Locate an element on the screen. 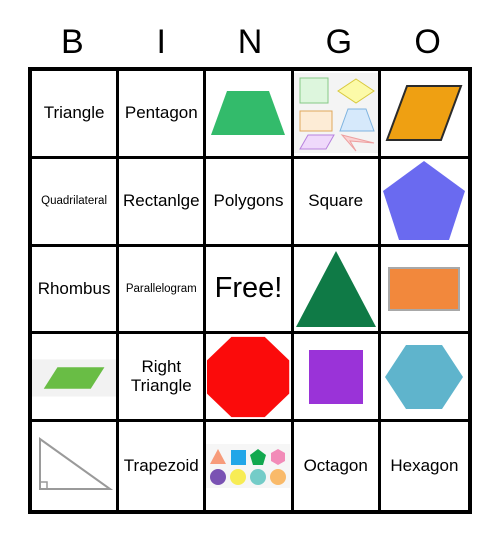  cell-i5: Trapezoid is located at coordinates (163, 466).